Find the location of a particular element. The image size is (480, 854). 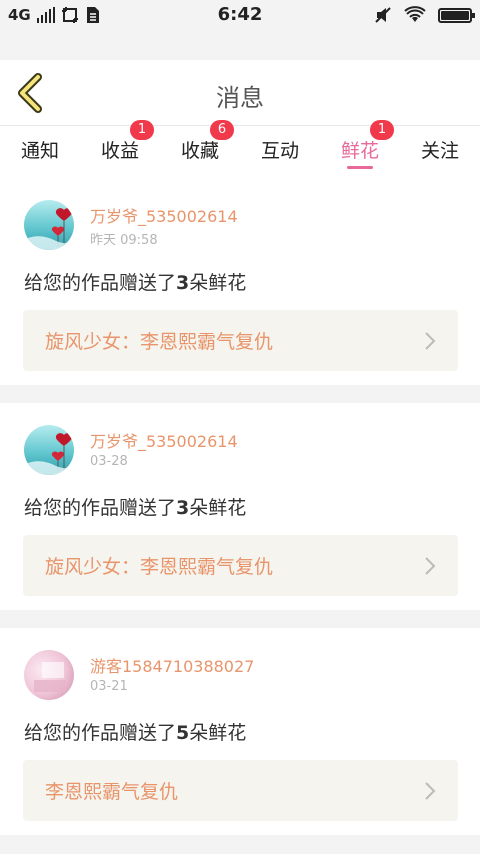

tab-interaction: 互动 is located at coordinates (280, 152).